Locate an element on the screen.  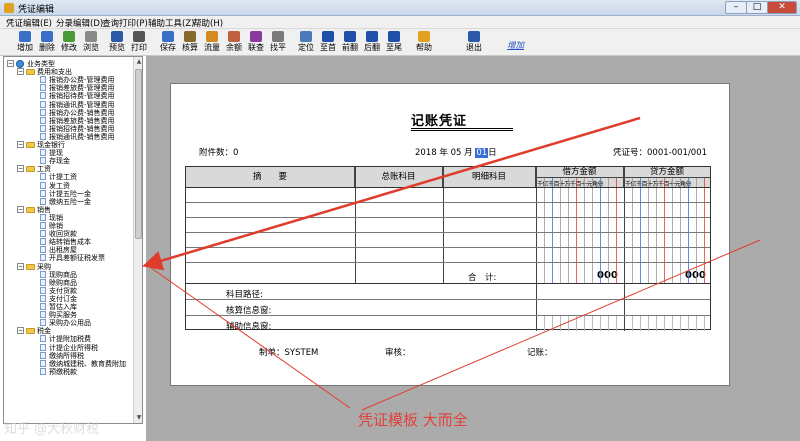
watermark: 知乎 @大秋财税 is located at coordinates (52, 429).